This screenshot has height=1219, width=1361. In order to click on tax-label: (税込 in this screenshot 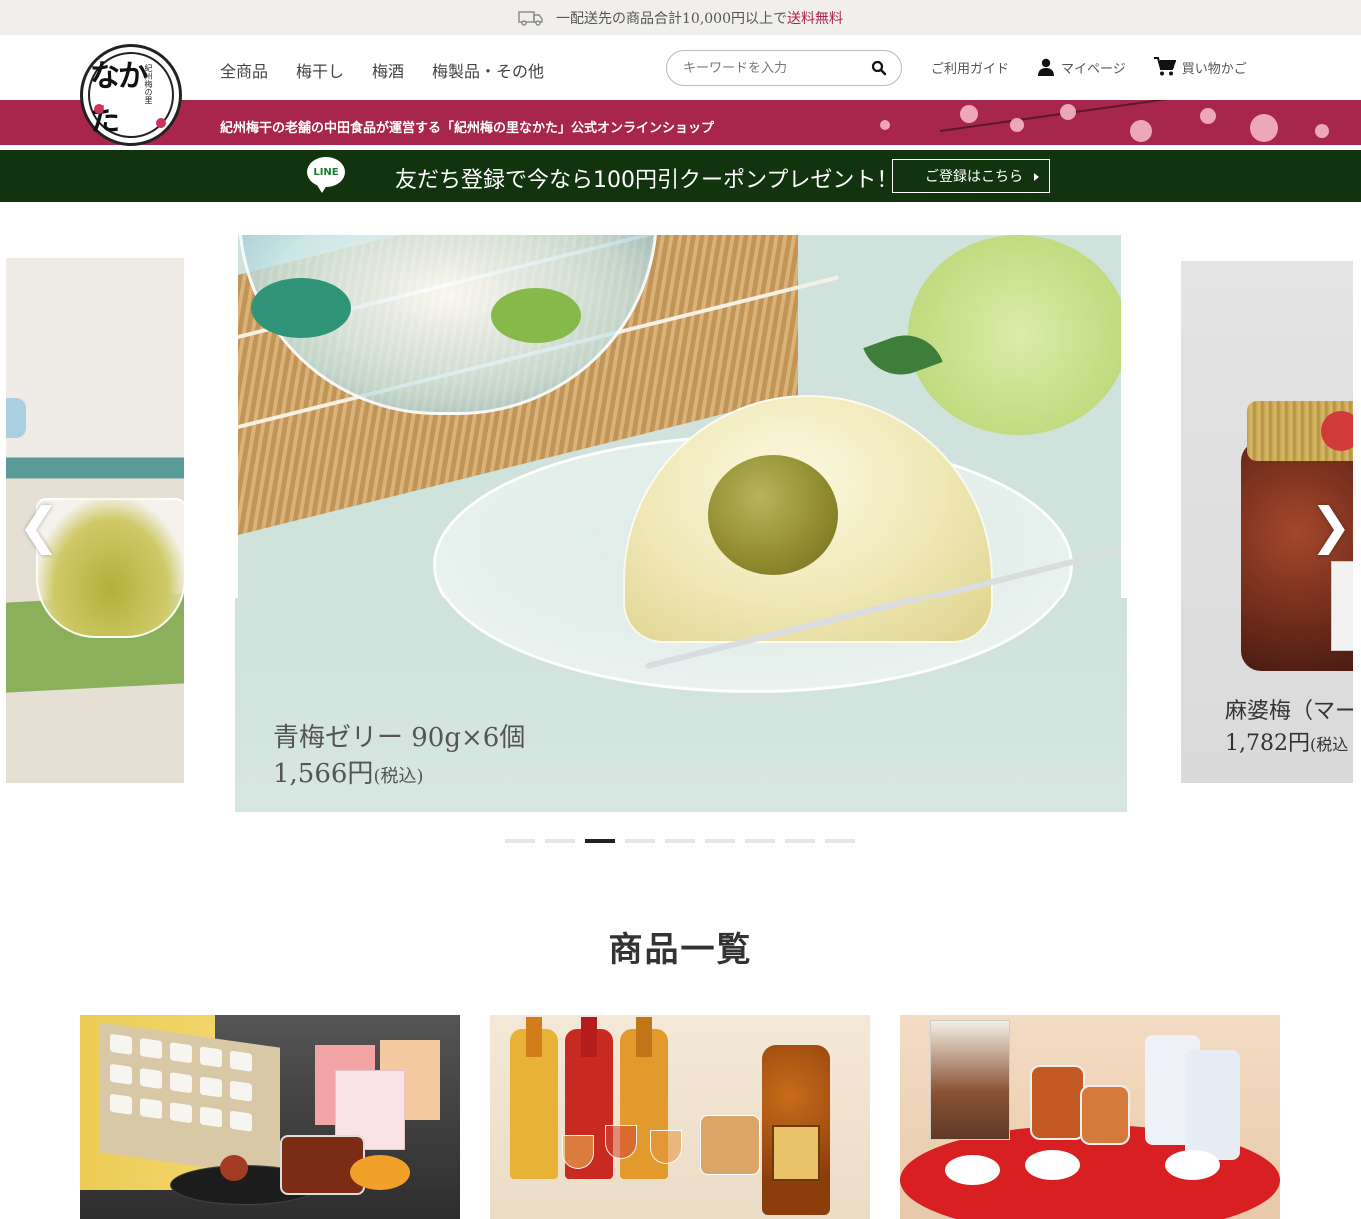, I will do `click(1329, 744)`.